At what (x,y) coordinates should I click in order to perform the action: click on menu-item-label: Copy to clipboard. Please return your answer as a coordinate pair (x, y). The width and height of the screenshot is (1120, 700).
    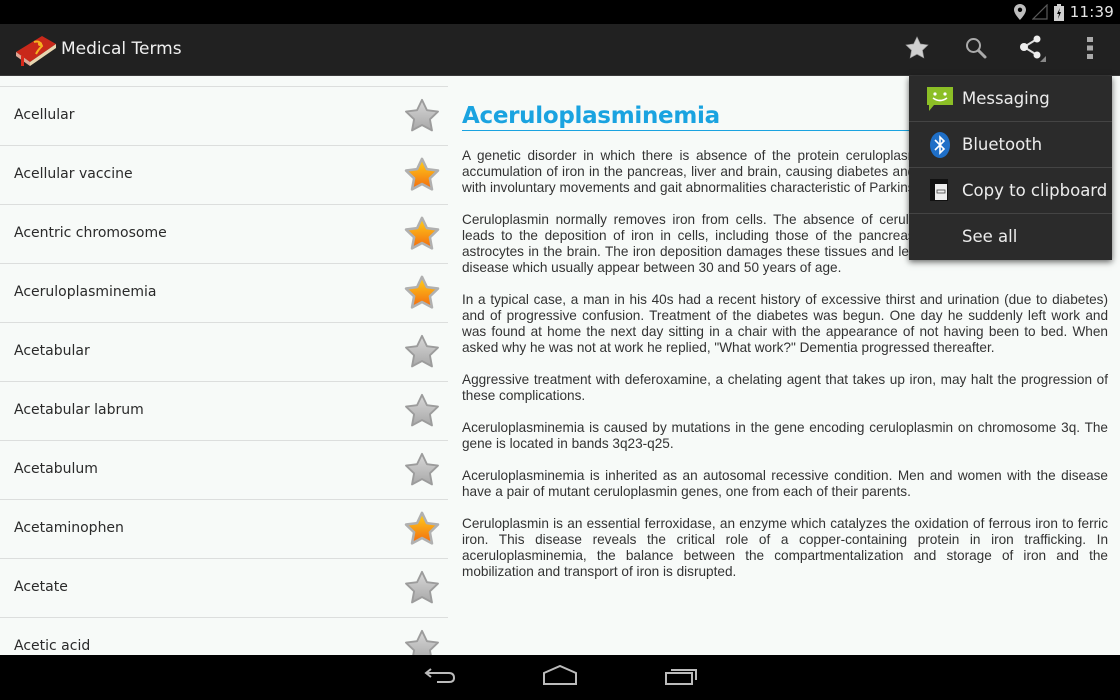
    Looking at the image, I should click on (1035, 190).